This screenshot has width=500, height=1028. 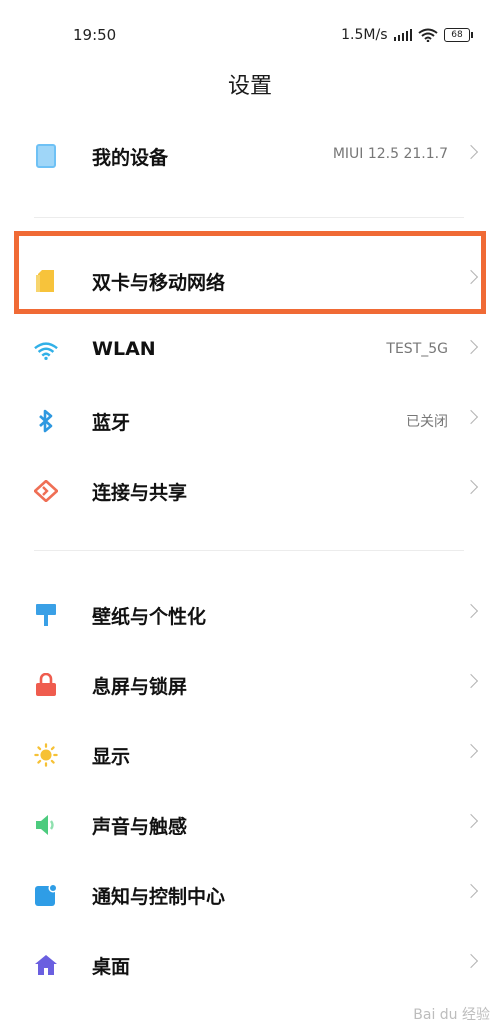 I want to click on settings-item-label: 我的设备, so click(x=130, y=158).